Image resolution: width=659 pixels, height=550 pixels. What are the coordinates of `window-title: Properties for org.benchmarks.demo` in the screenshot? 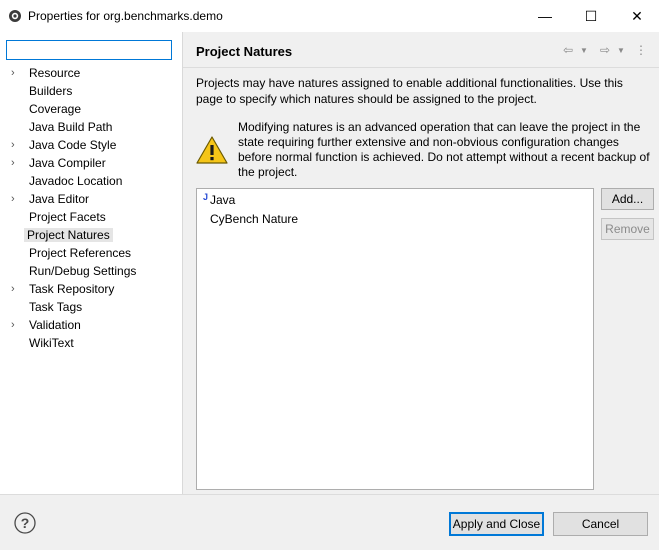 It's located at (125, 16).